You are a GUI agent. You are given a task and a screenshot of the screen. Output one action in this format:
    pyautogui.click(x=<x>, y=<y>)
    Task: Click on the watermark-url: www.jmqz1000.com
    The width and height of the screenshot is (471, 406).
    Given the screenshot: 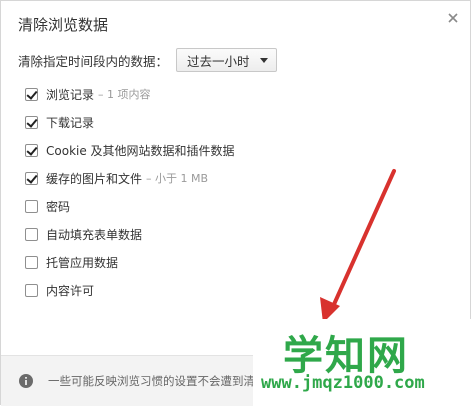 What is the action you would take?
    pyautogui.click(x=343, y=383)
    